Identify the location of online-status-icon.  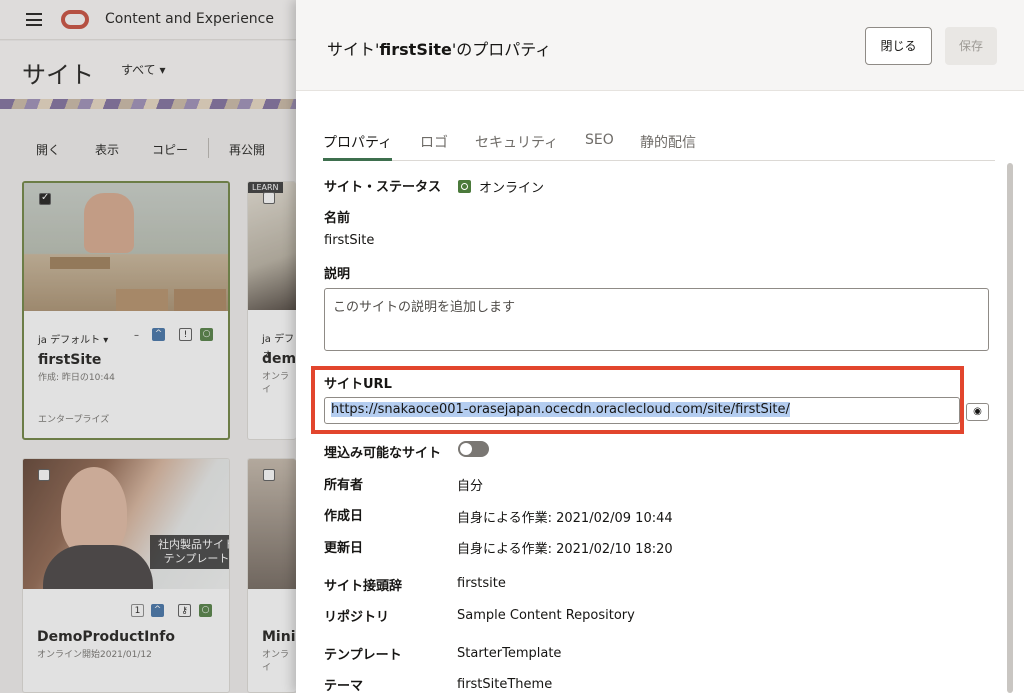
(464, 186).